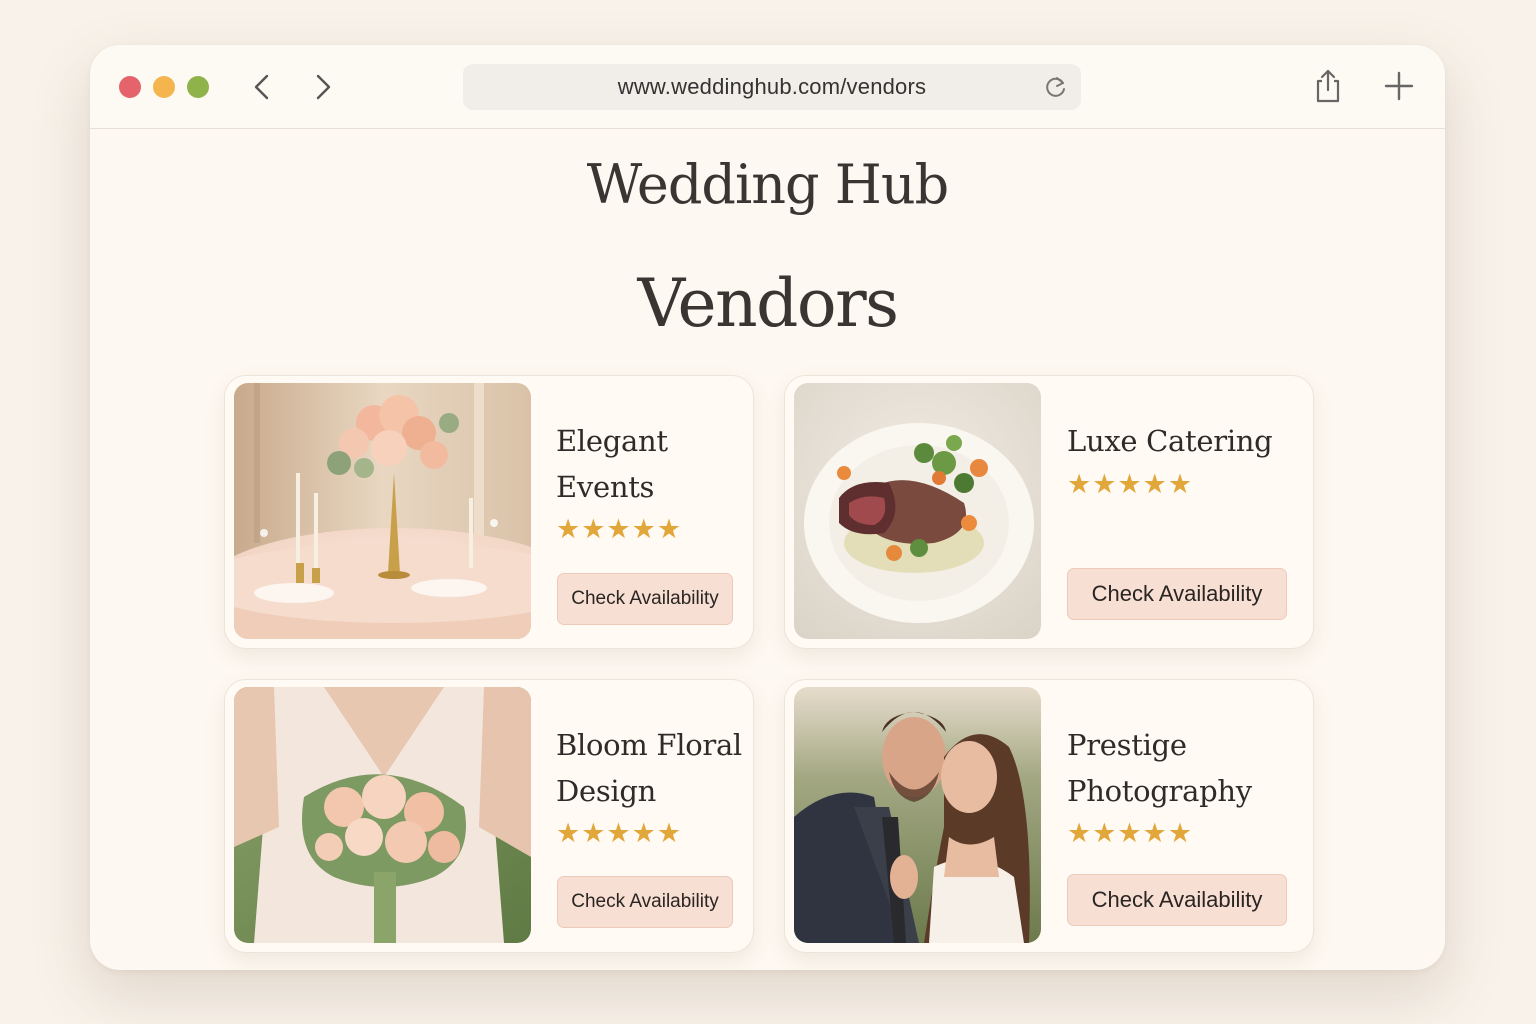  I want to click on back-button, so click(262, 87).